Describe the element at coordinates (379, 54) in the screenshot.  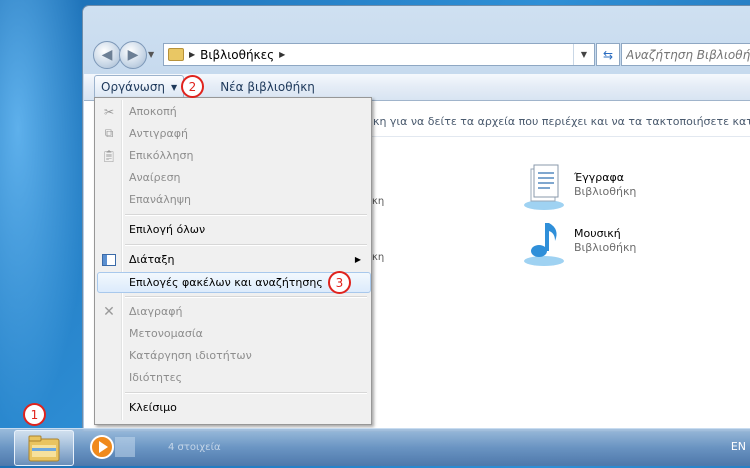
I see `address-bar: ▶ Βιβλιοθήκες ▶ ▼` at that location.